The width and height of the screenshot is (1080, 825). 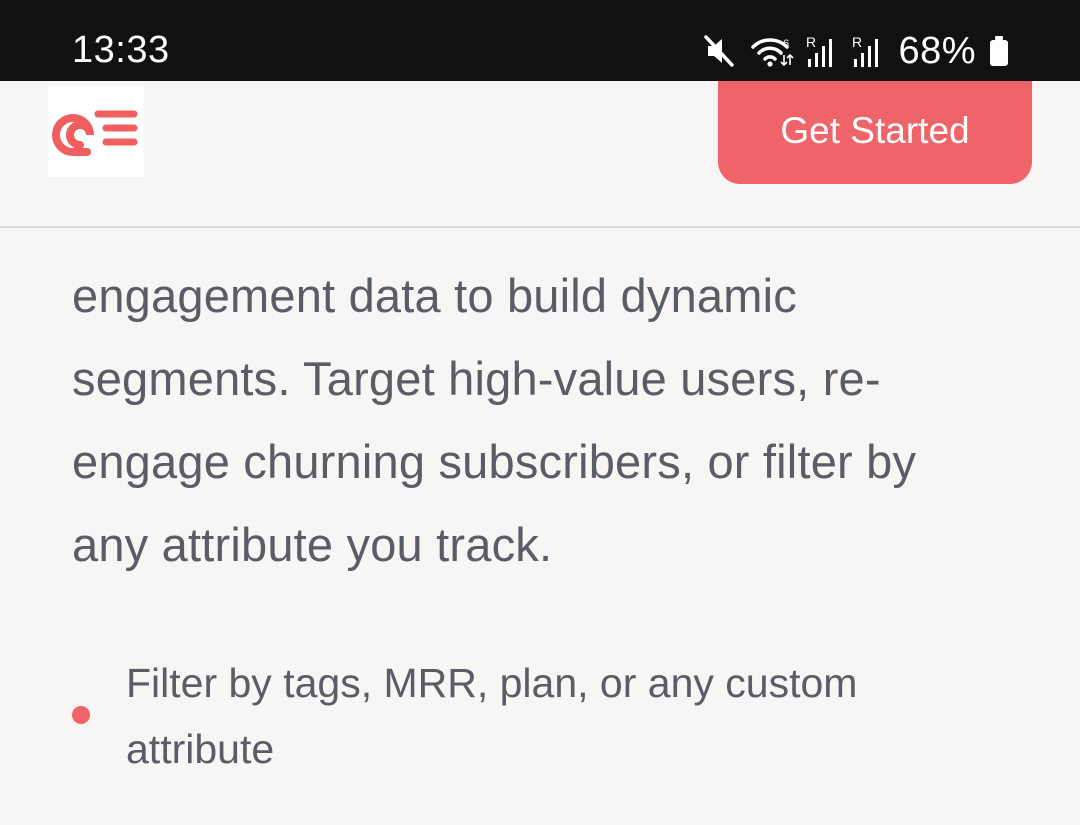 What do you see at coordinates (121, 50) in the screenshot?
I see `status-time: 13:33` at bounding box center [121, 50].